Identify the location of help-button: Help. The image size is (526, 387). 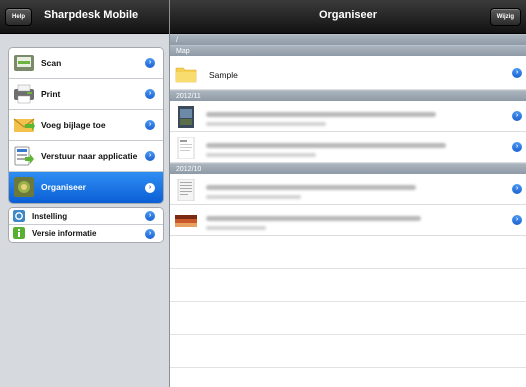
(19, 17).